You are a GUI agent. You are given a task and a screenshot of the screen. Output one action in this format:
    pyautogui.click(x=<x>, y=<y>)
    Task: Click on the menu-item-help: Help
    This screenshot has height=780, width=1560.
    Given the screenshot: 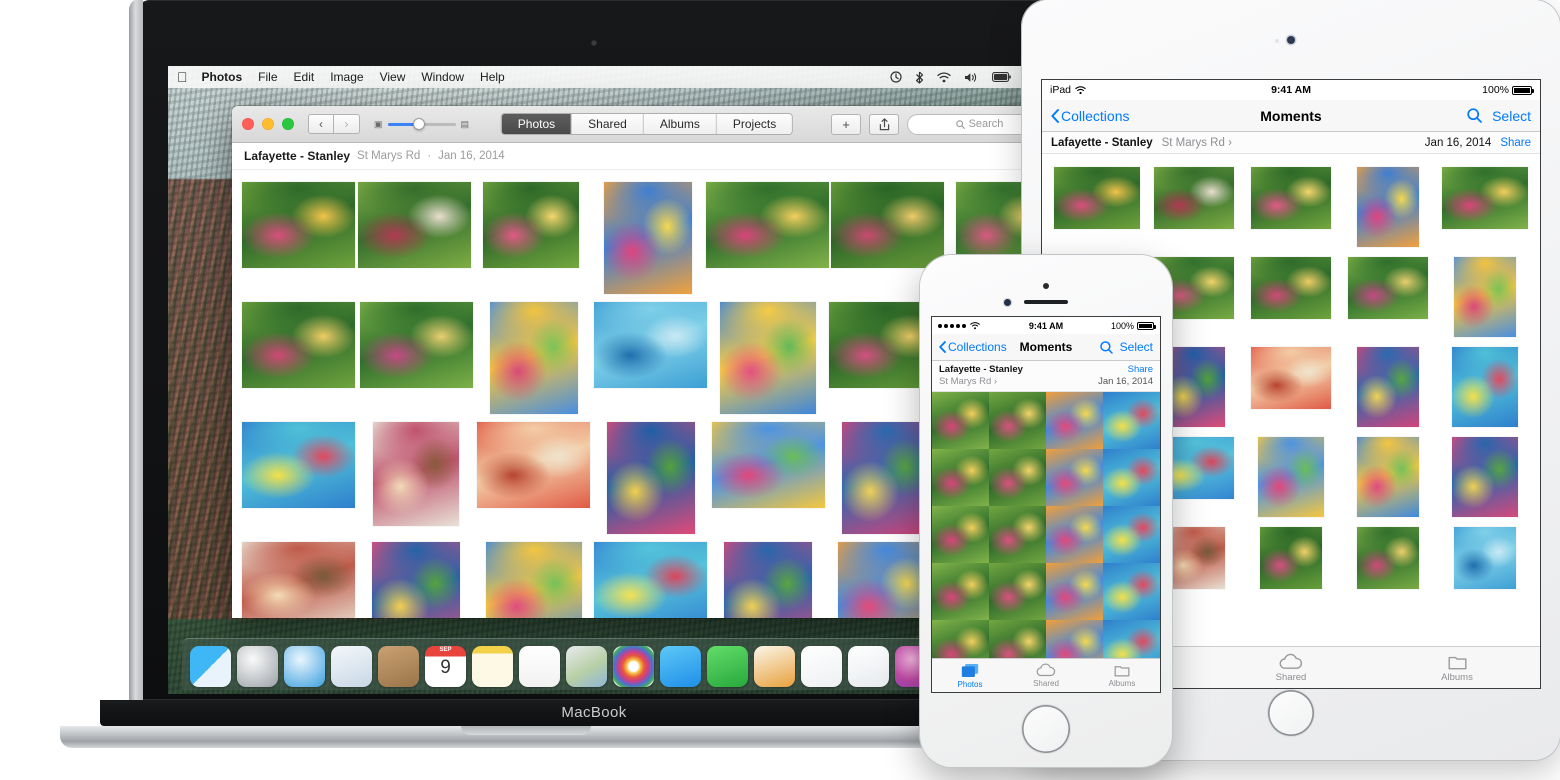 What is the action you would take?
    pyautogui.click(x=492, y=77)
    